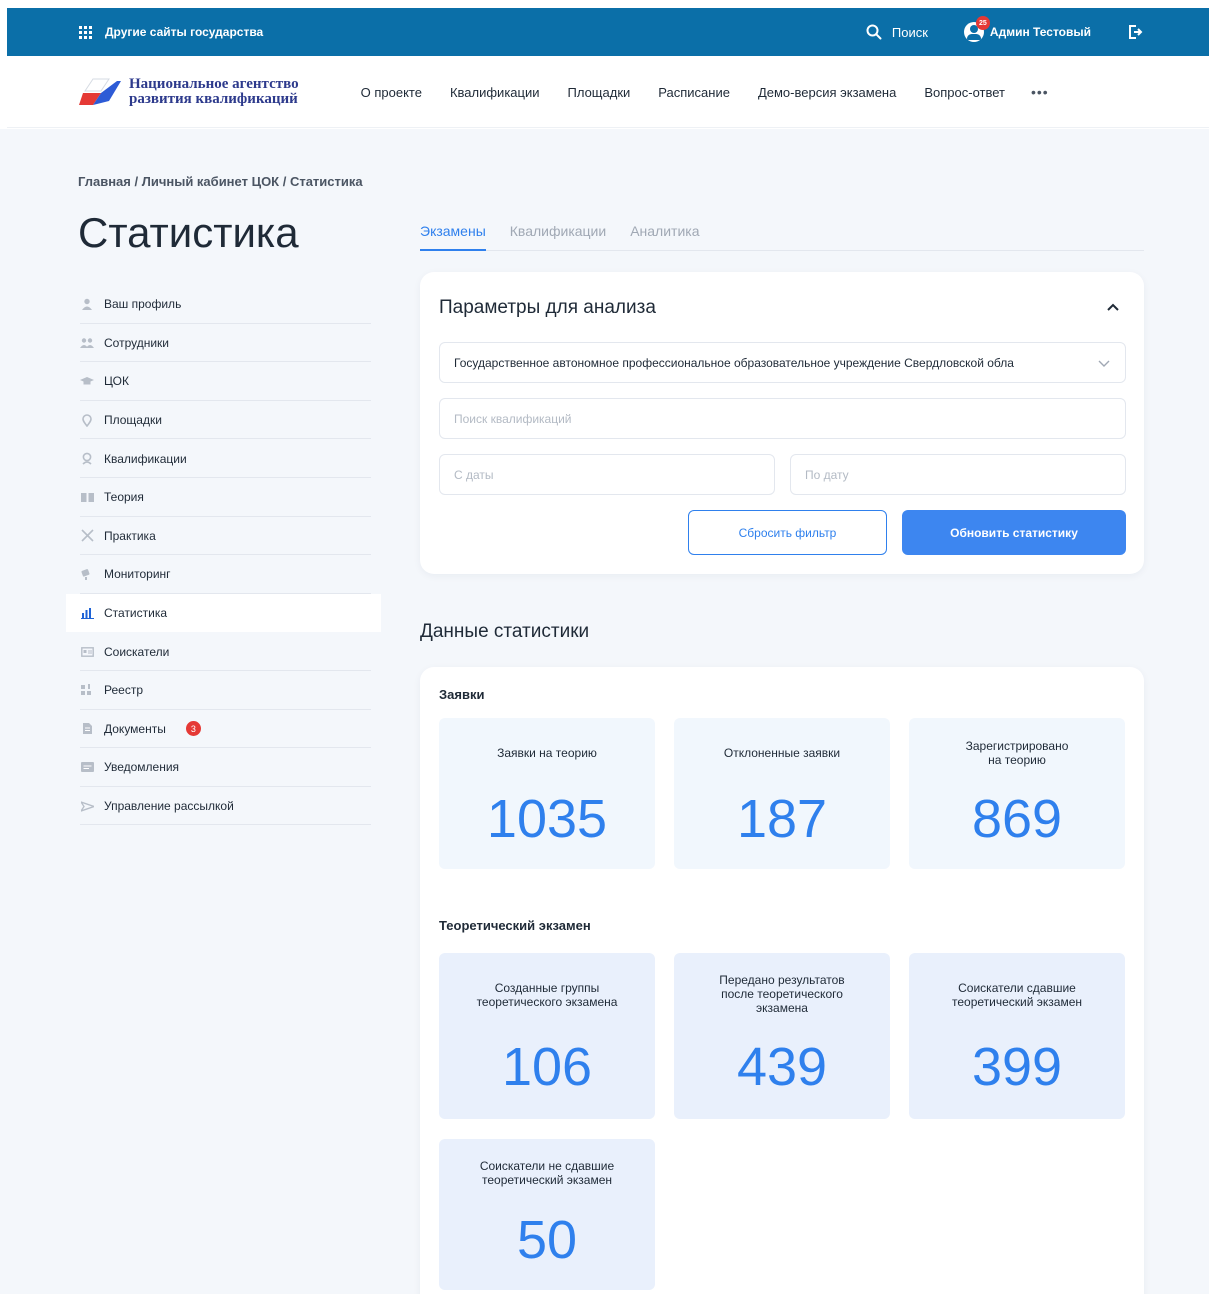  Describe the element at coordinates (116, 381) in the screenshot. I see `sidebar-item-label: ЦОК` at that location.